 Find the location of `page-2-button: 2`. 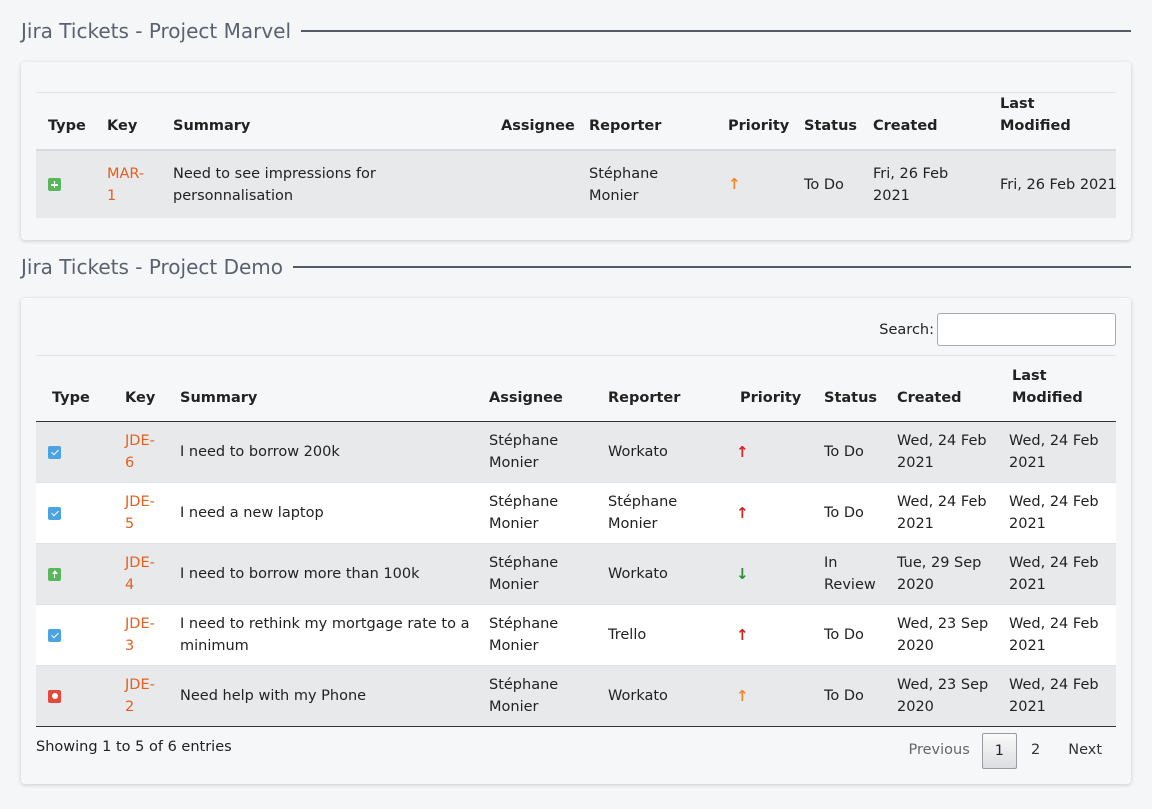

page-2-button: 2 is located at coordinates (1035, 751).